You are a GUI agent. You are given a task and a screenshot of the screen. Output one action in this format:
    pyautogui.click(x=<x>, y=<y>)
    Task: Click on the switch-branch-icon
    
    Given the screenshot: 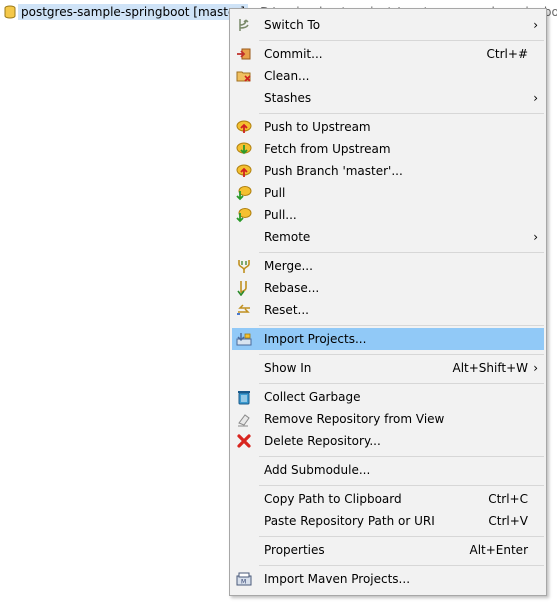 What is the action you would take?
    pyautogui.click(x=244, y=25)
    